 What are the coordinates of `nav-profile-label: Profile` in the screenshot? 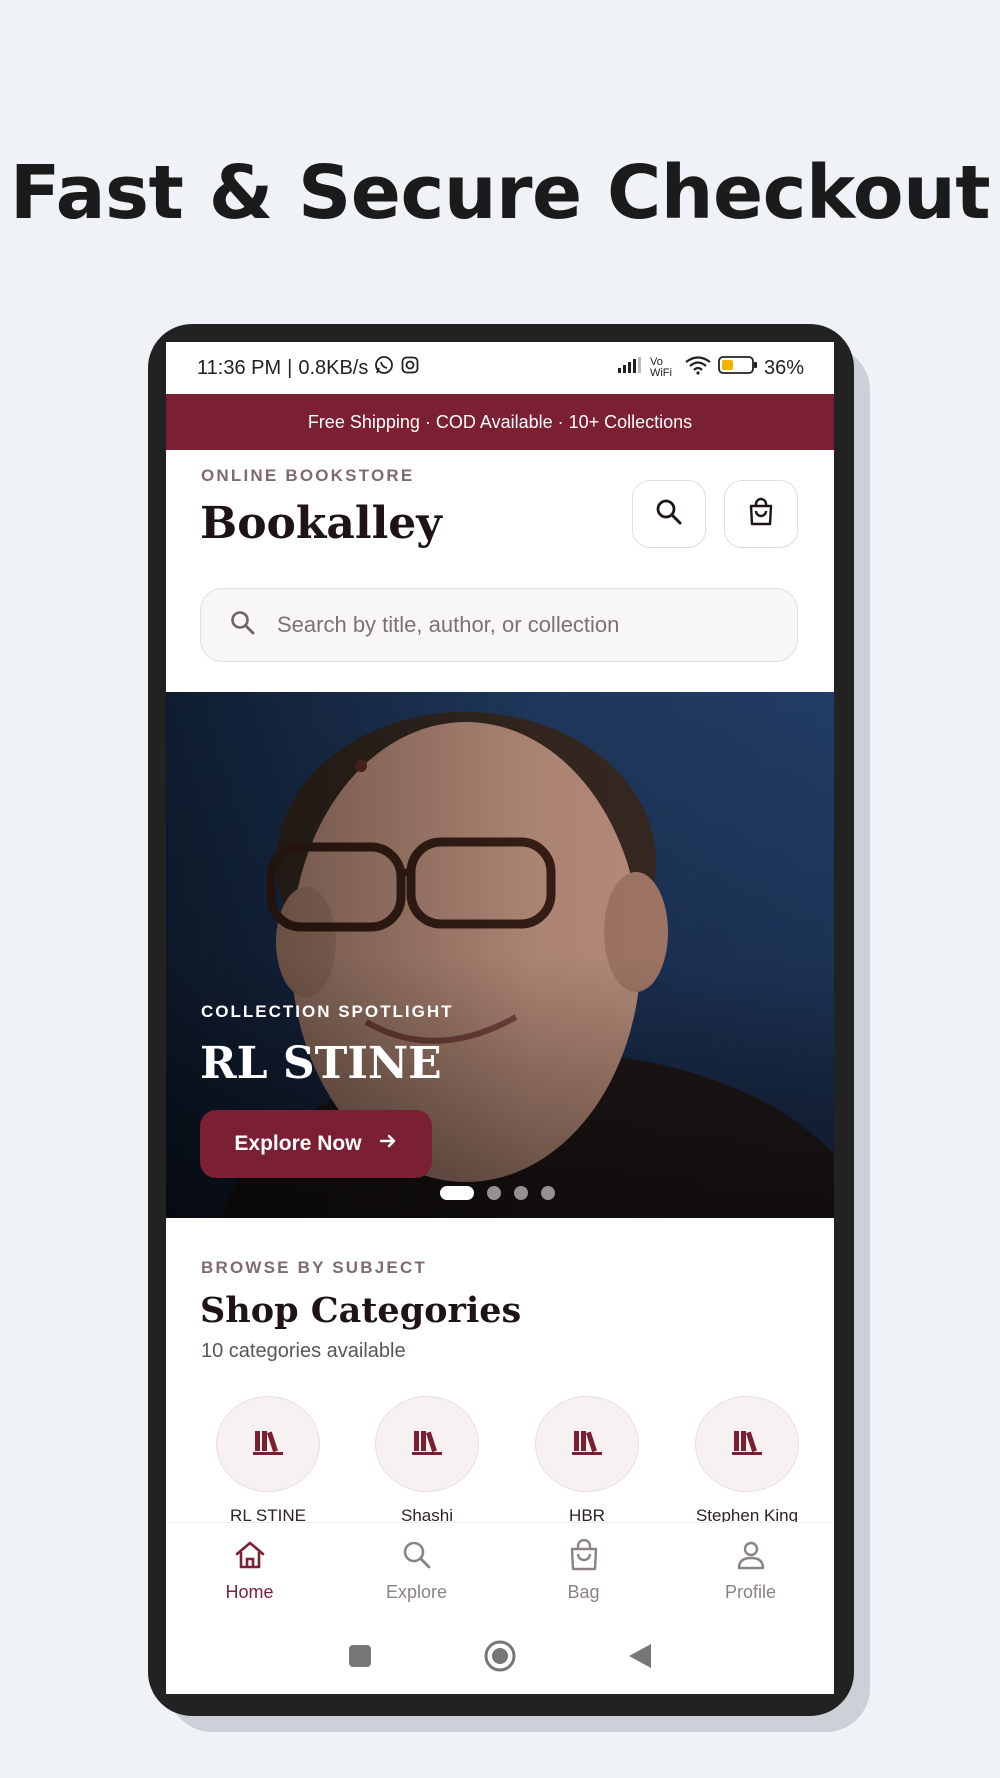 It's located at (750, 1592).